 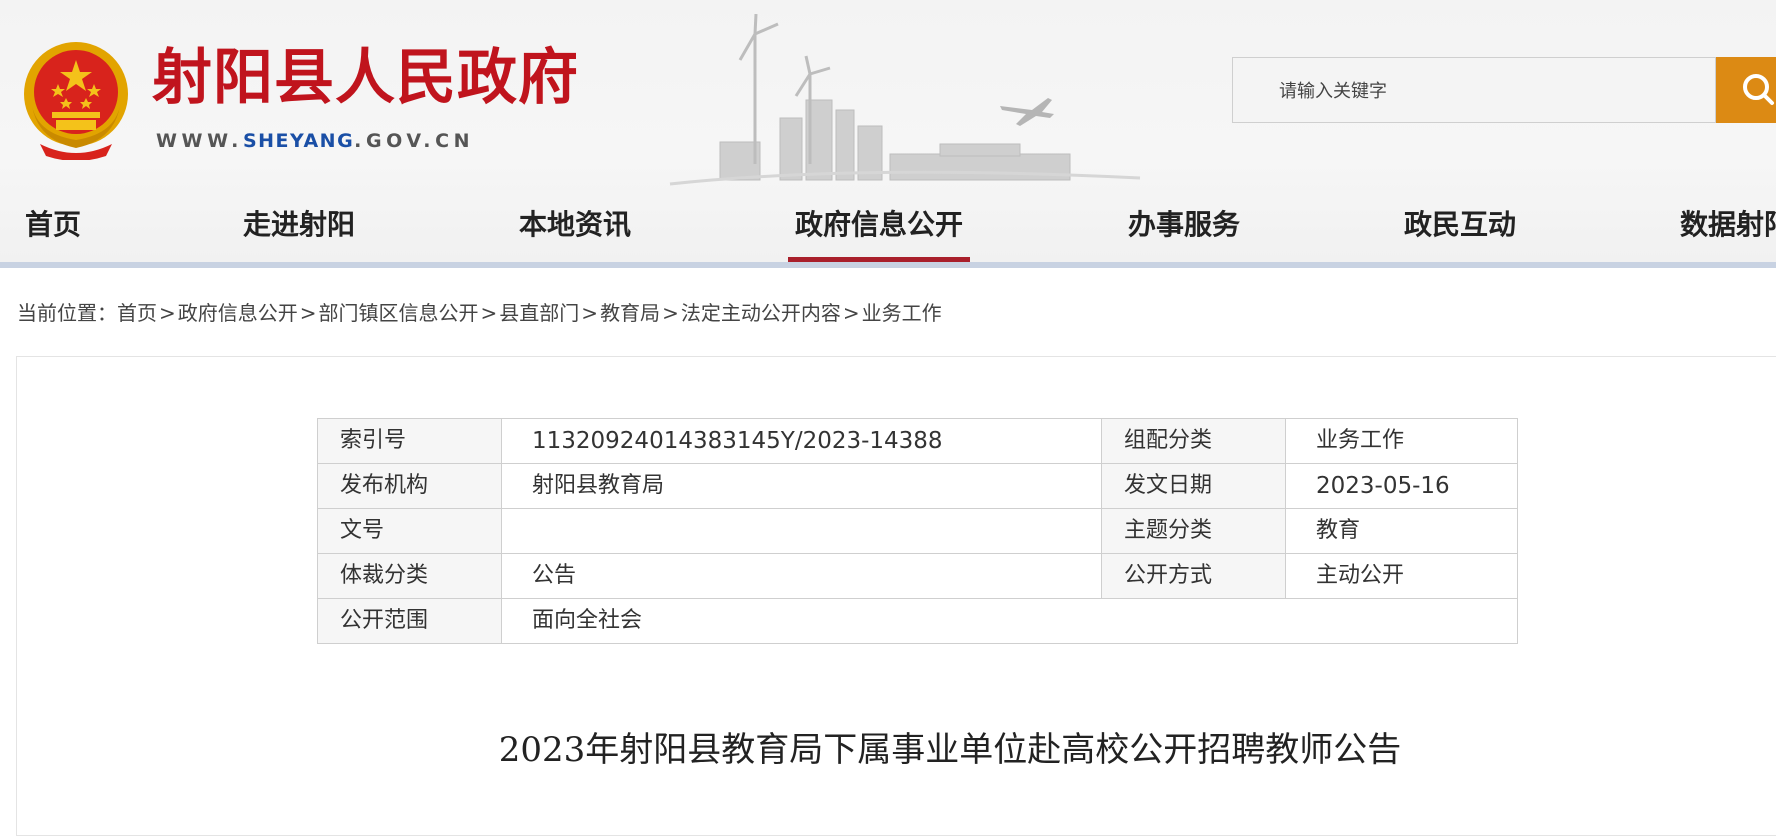 What do you see at coordinates (761, 313) in the screenshot?
I see `breadcrumb-link: 法定主动公开内容` at bounding box center [761, 313].